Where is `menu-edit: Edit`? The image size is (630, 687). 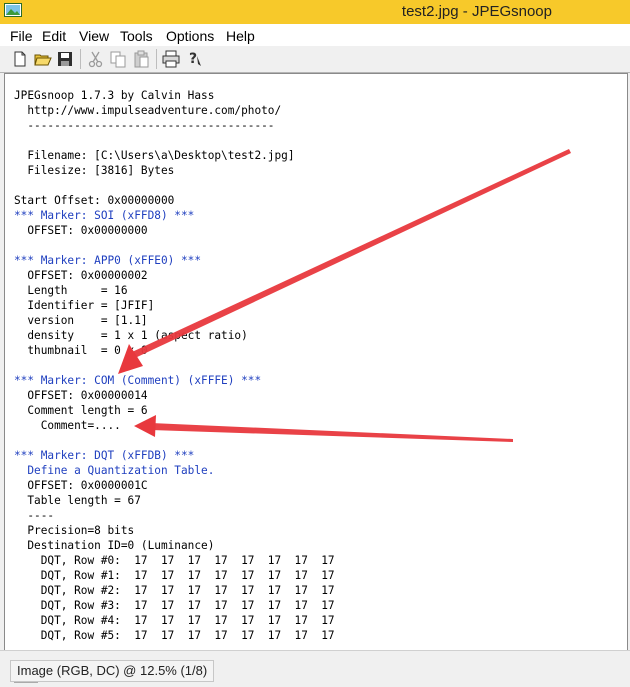 menu-edit: Edit is located at coordinates (54, 36).